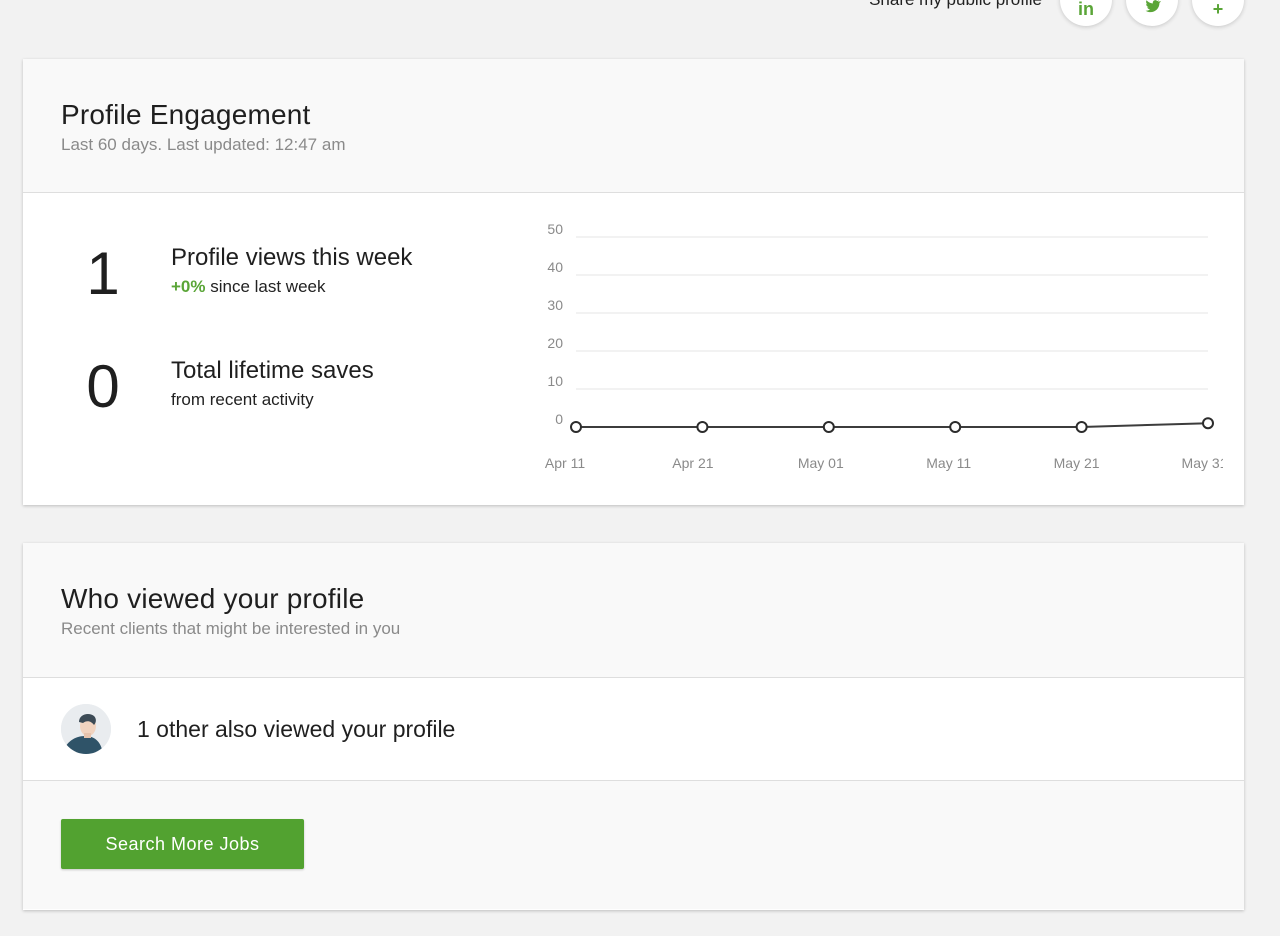 The image size is (1280, 936). I want to click on card-title: Who viewed your profile, so click(213, 598).